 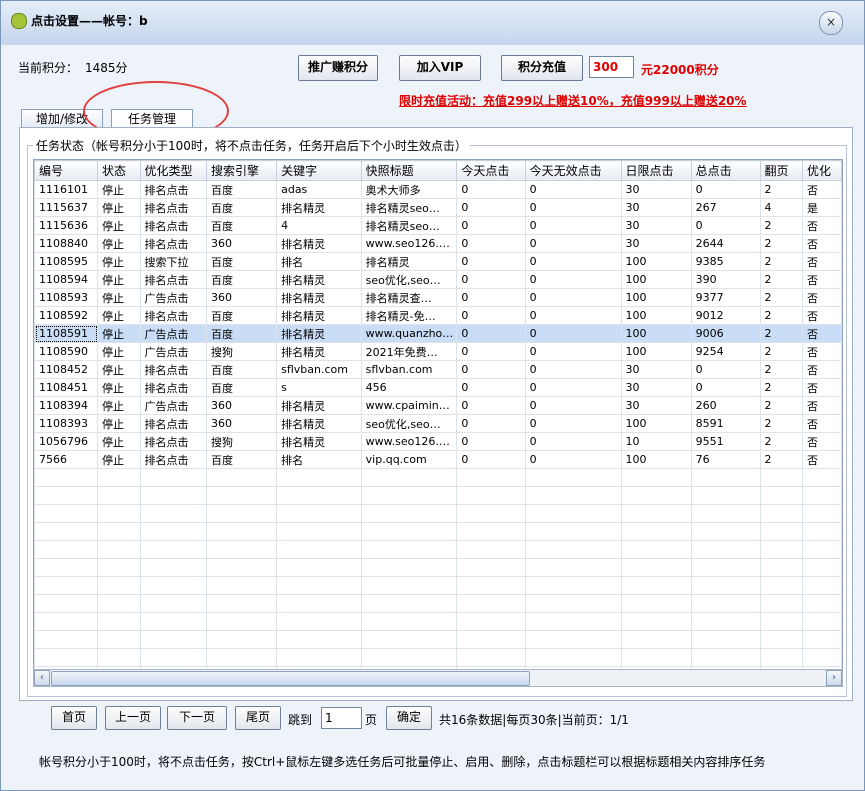 What do you see at coordinates (409, 718) in the screenshot?
I see `goto-confirm-button: 确定` at bounding box center [409, 718].